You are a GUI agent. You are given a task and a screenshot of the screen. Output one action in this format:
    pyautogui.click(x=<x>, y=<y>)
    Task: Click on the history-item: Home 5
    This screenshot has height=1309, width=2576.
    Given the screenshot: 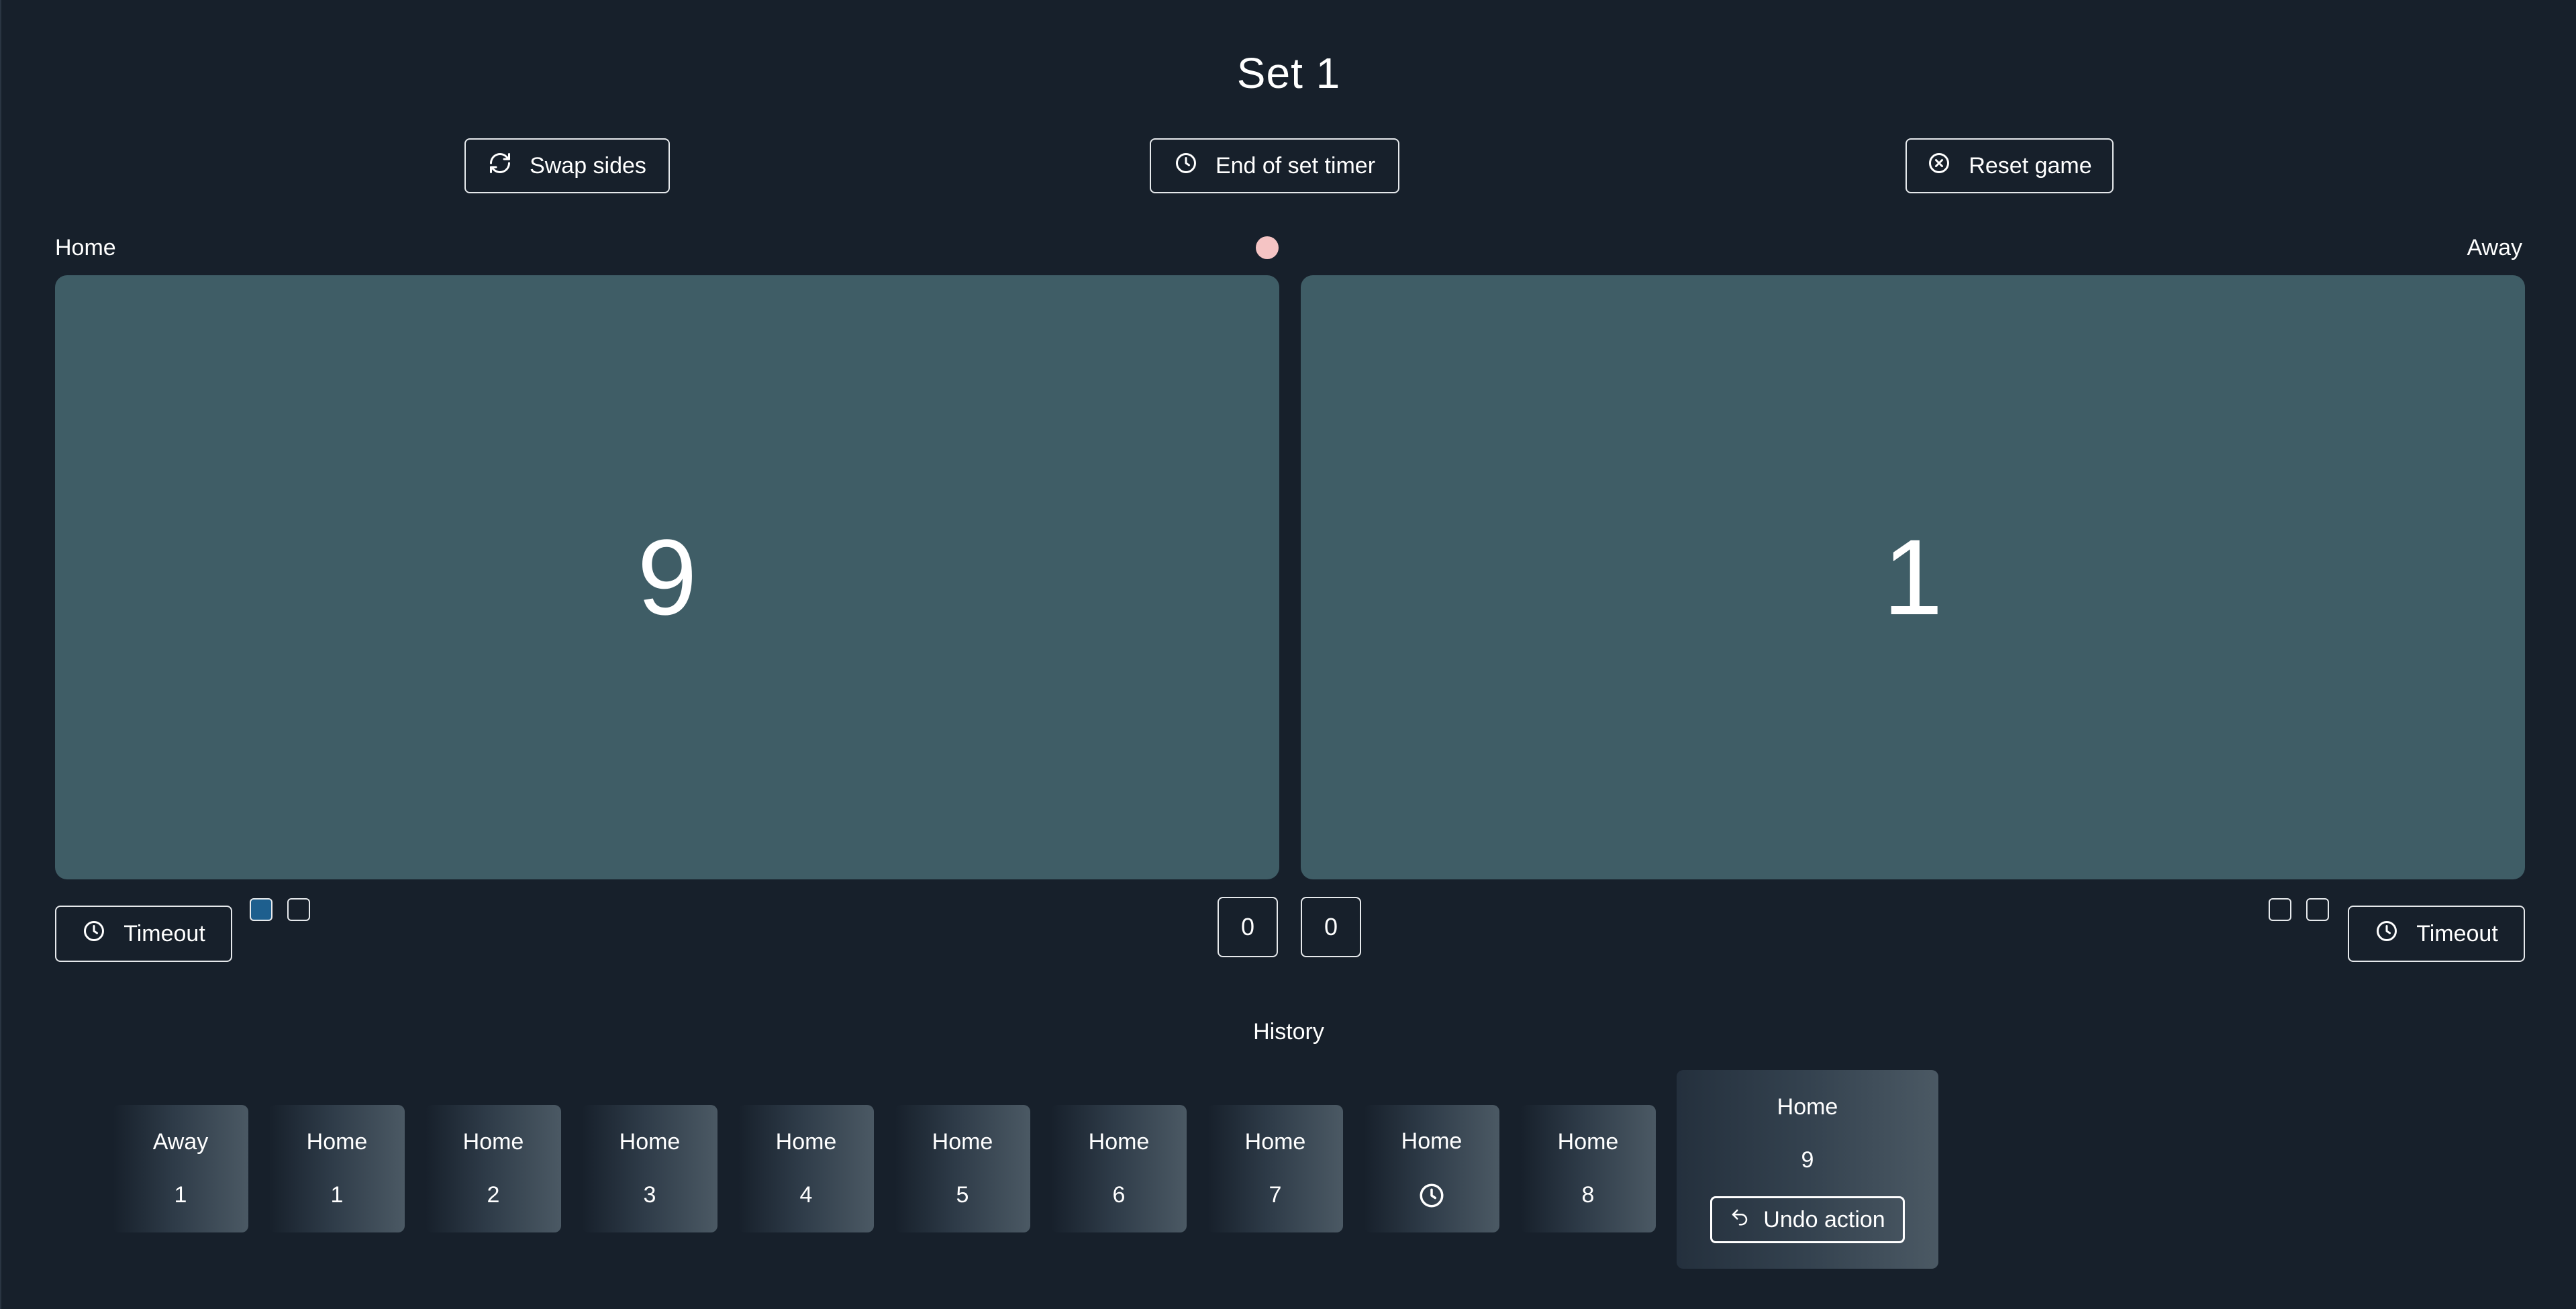 What is the action you would take?
    pyautogui.click(x=962, y=1168)
    